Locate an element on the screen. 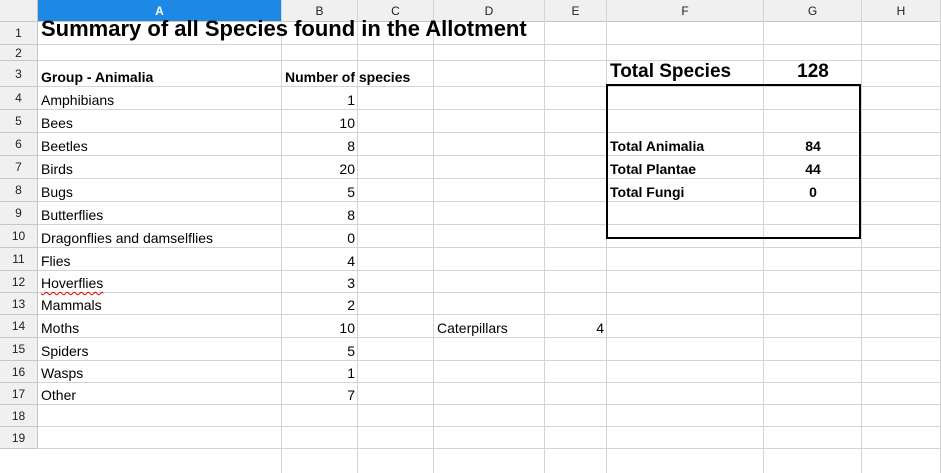  row-header-13: 13 is located at coordinates (19, 304).